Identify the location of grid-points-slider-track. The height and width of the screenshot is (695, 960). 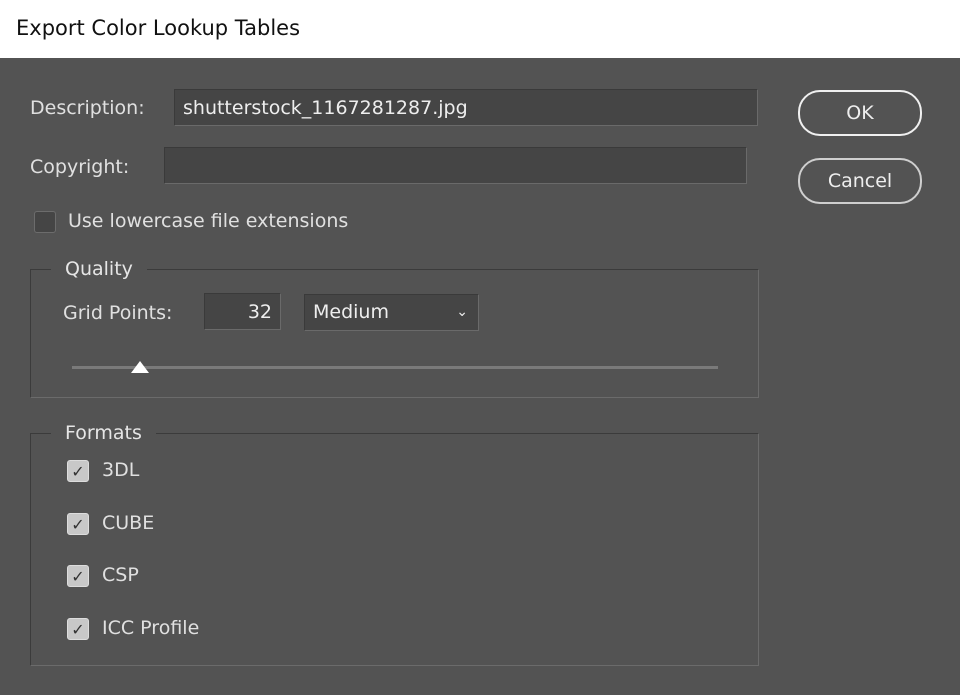
(395, 367).